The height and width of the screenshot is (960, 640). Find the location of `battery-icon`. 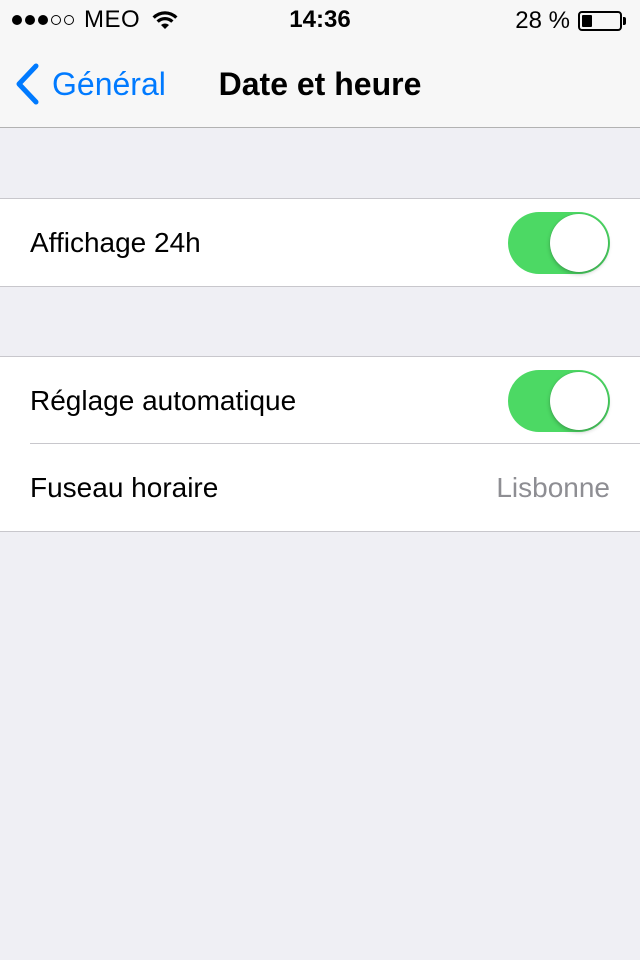

battery-icon is located at coordinates (600, 21).